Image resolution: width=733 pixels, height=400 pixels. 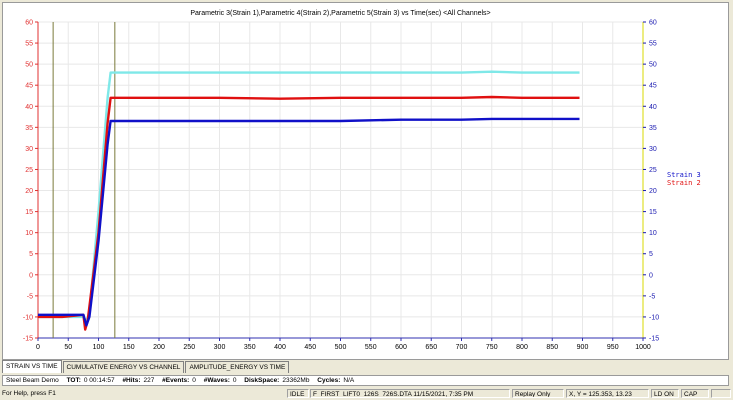 What do you see at coordinates (341, 347) in the screenshot?
I see `x-tick-label: 500` at bounding box center [341, 347].